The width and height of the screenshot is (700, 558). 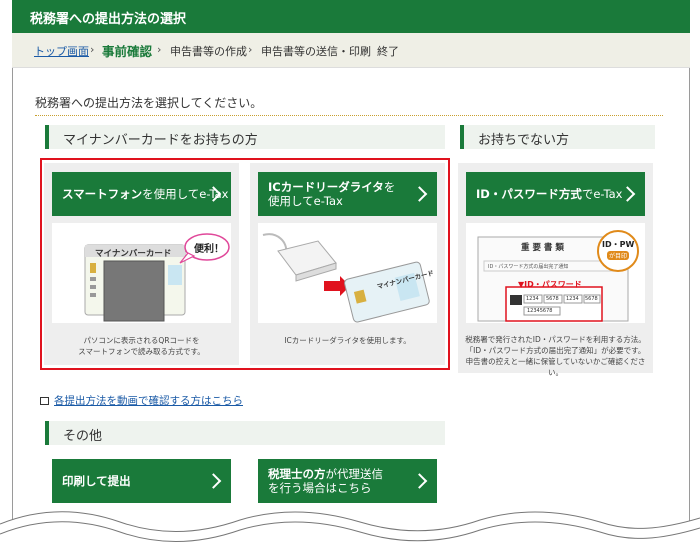 I want to click on section-header-mynumber: マイナンバーカードをお持ちの方, so click(x=245, y=137).